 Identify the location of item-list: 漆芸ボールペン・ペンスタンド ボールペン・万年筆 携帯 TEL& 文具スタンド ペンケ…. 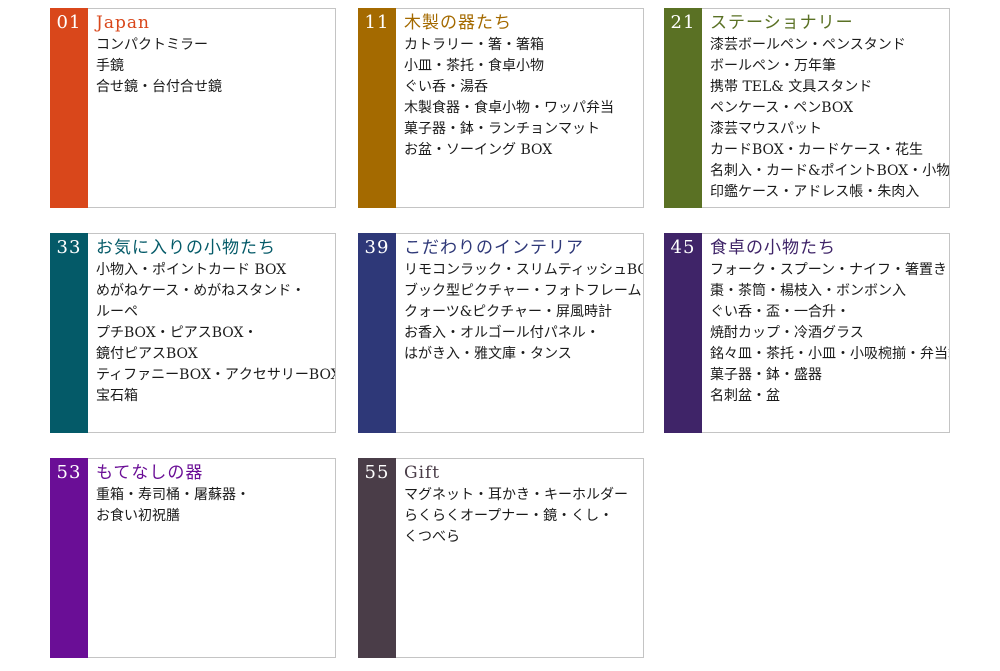
(829, 119).